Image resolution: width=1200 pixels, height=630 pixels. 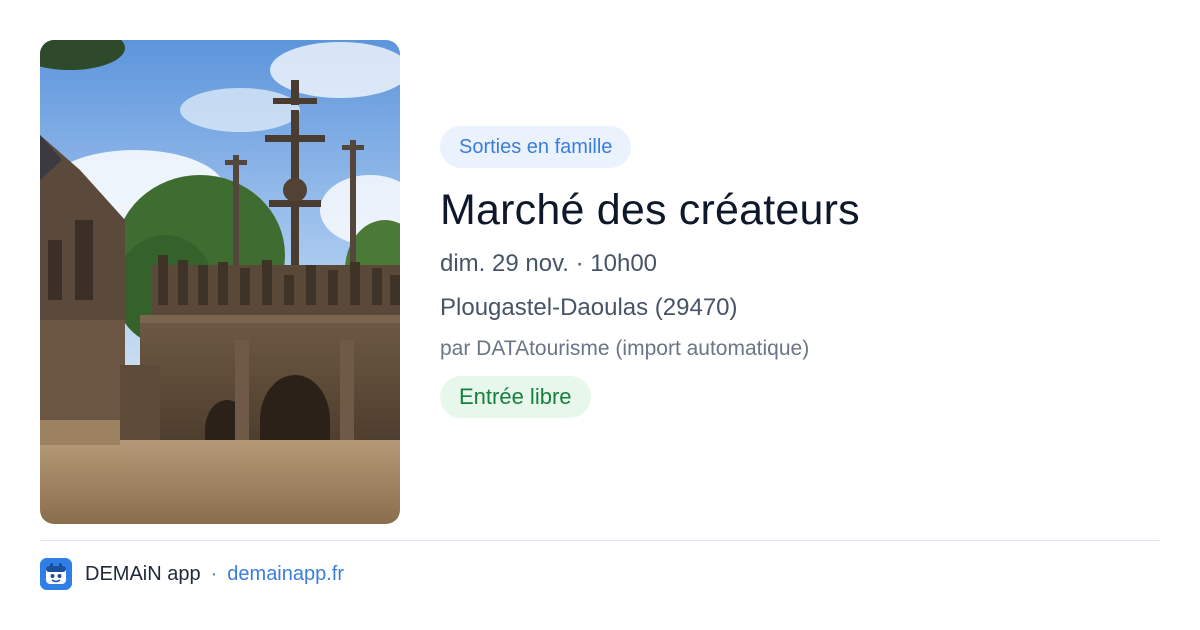 What do you see at coordinates (589, 307) in the screenshot?
I see `event-location: Plougastel-Daoulas (29470)` at bounding box center [589, 307].